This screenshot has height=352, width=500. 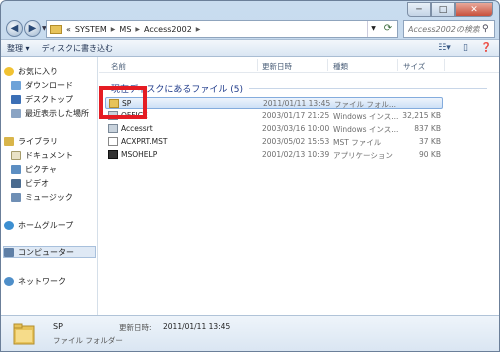 I want to click on nav-item-music: ミュージック, so click(x=42, y=197).